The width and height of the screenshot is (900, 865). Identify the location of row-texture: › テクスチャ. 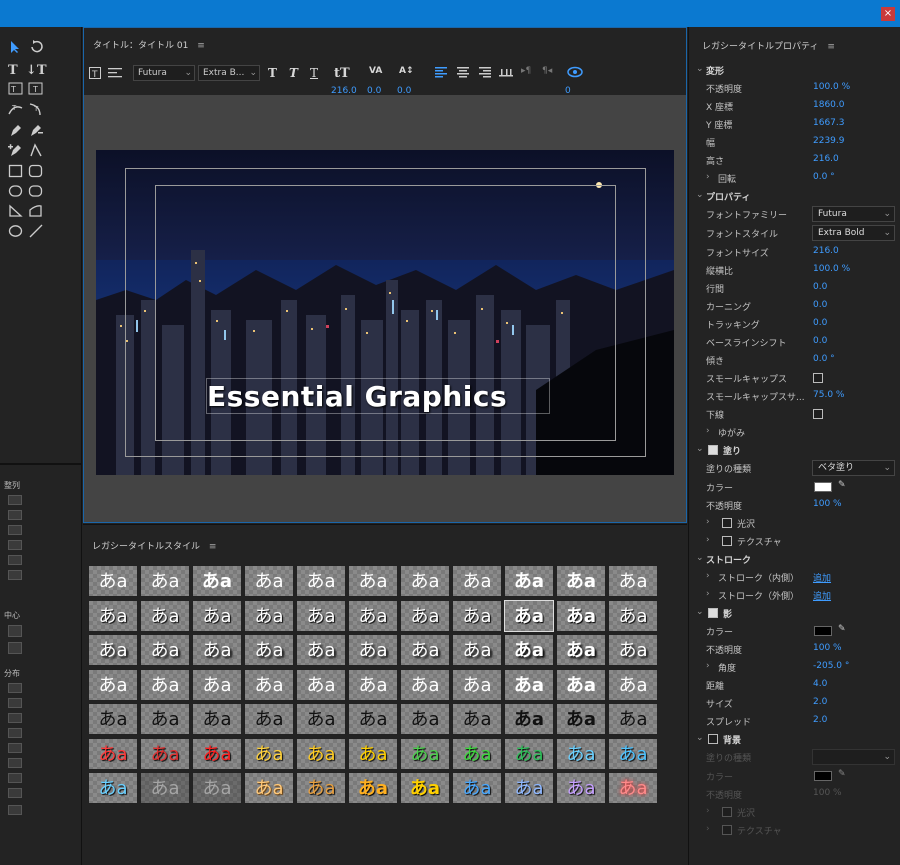
(794, 541).